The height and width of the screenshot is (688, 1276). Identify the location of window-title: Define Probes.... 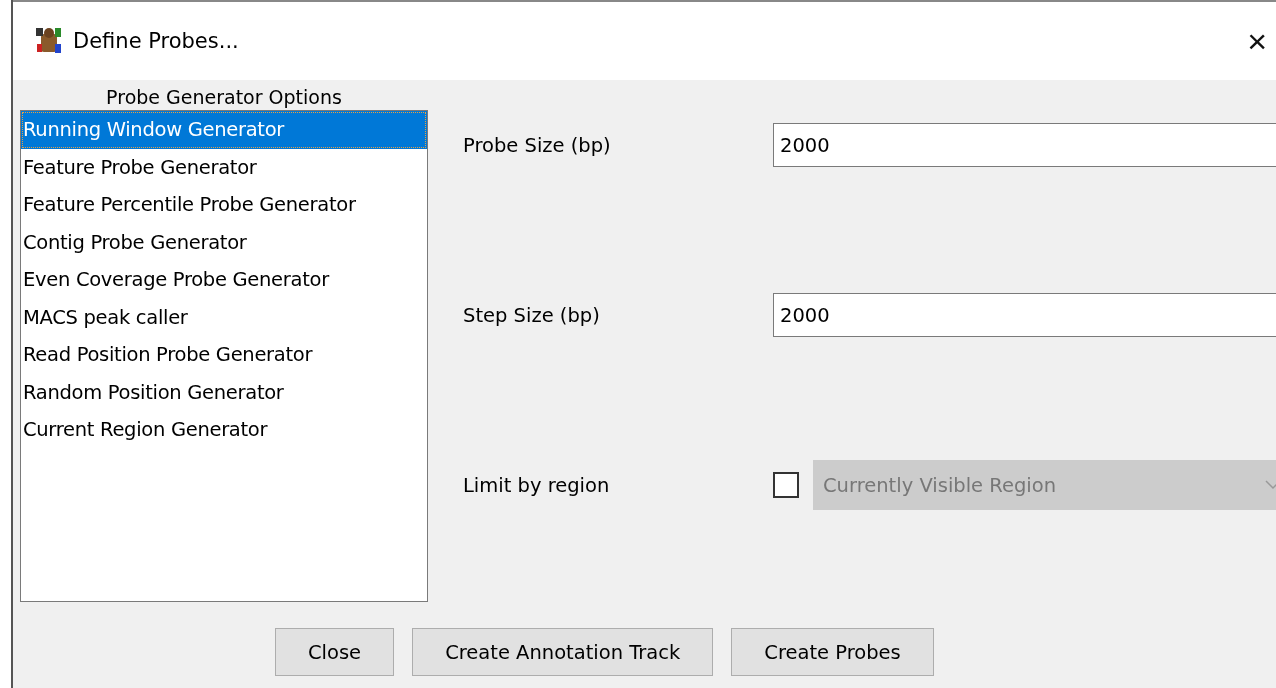
(156, 41).